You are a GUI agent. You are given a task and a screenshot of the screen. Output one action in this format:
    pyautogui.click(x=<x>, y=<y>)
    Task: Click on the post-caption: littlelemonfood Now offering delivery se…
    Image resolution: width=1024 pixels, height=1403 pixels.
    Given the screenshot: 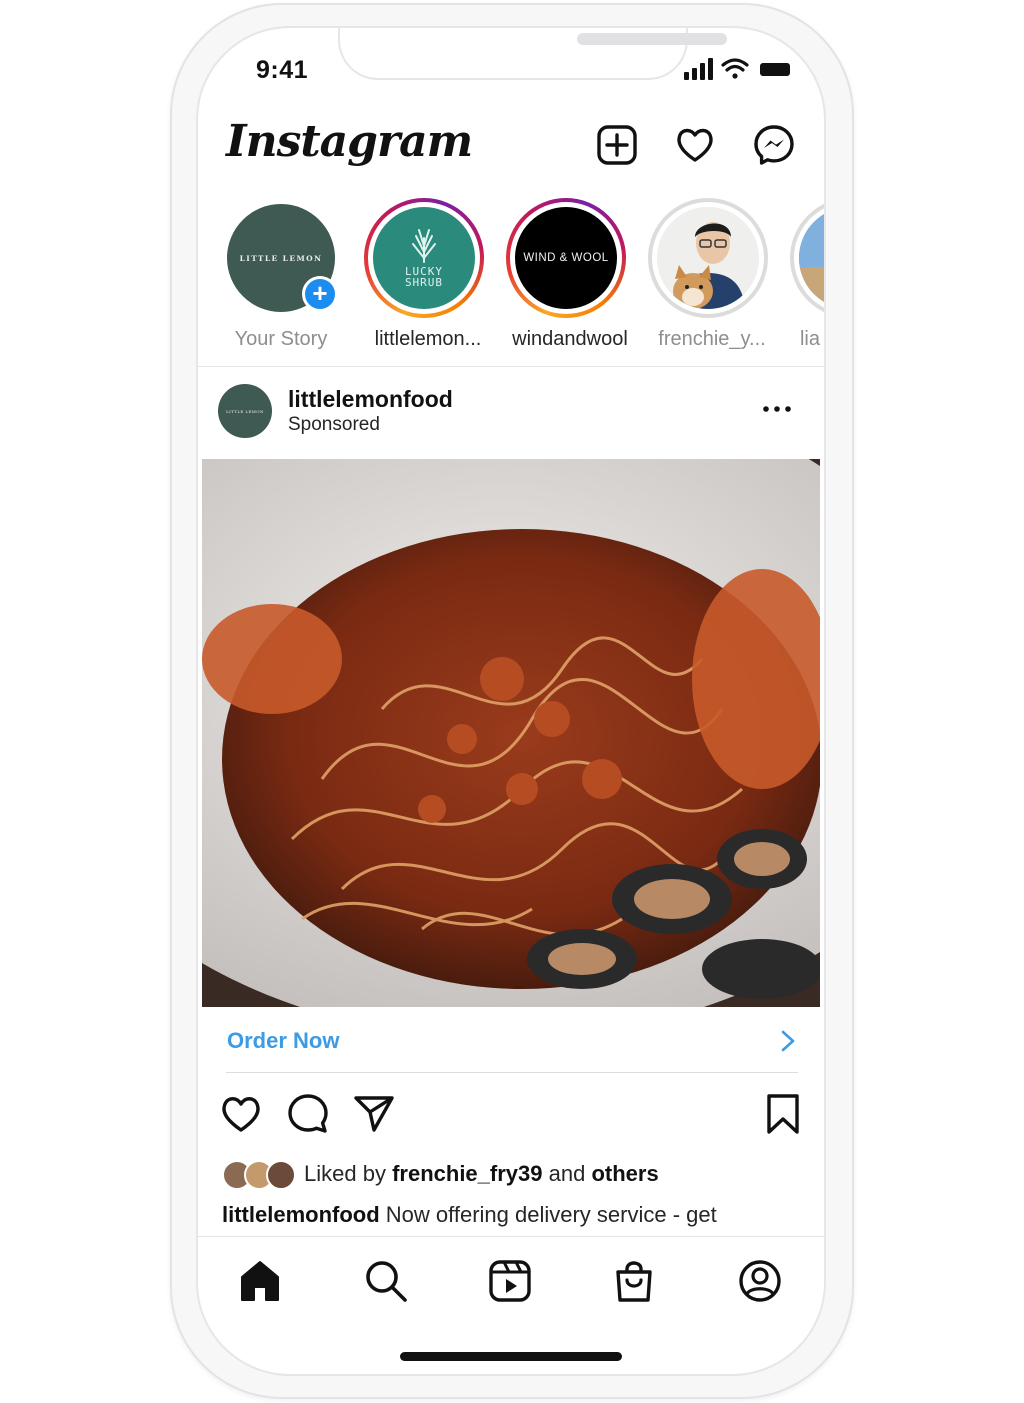 What is the action you would take?
    pyautogui.click(x=512, y=1215)
    